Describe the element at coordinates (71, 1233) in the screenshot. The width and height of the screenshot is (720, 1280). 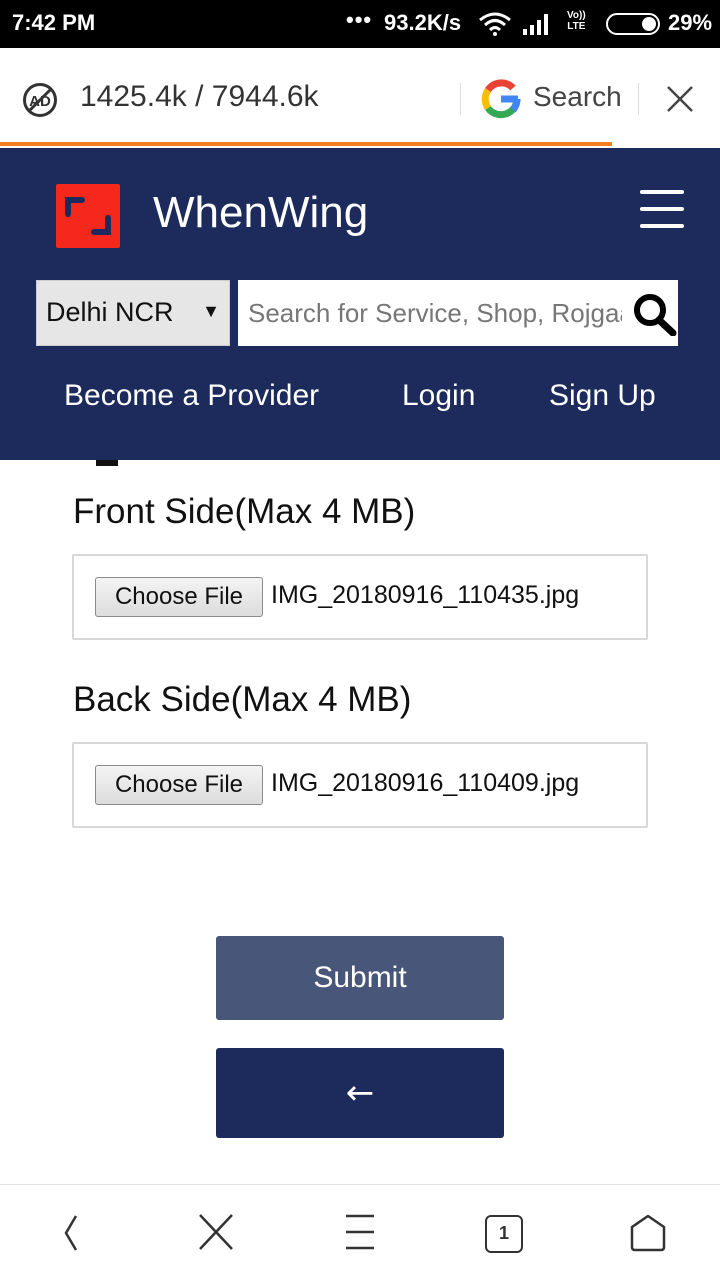
I see `back-icon` at that location.